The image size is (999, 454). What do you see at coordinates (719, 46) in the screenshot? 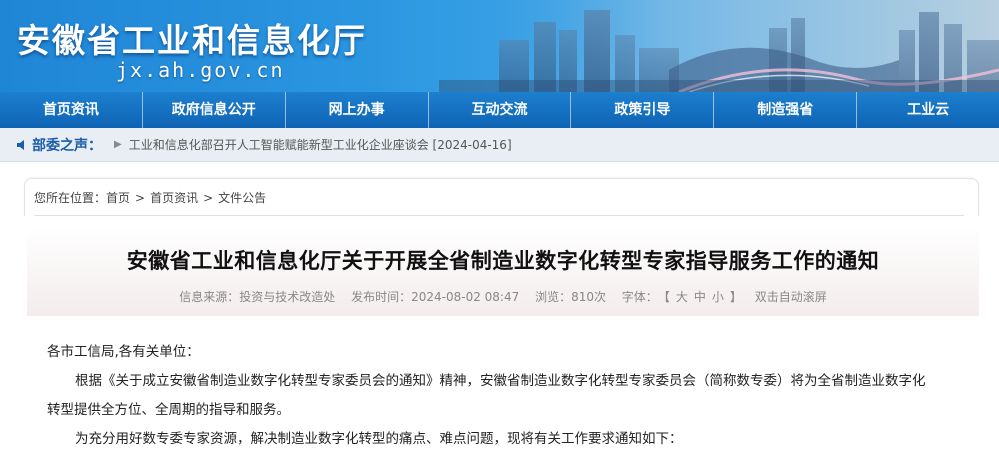
I see `city-skyline-image` at bounding box center [719, 46].